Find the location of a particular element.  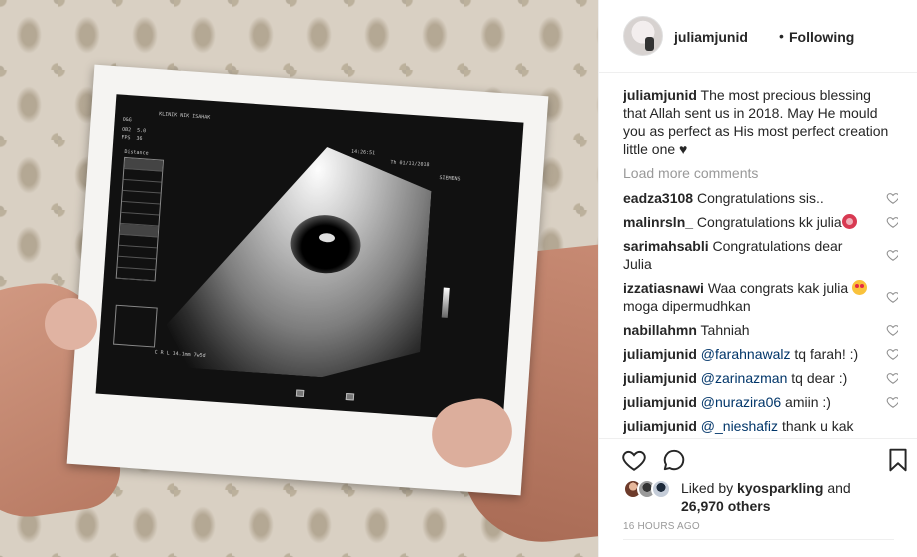

caption-username: juliamjunid is located at coordinates (660, 95).